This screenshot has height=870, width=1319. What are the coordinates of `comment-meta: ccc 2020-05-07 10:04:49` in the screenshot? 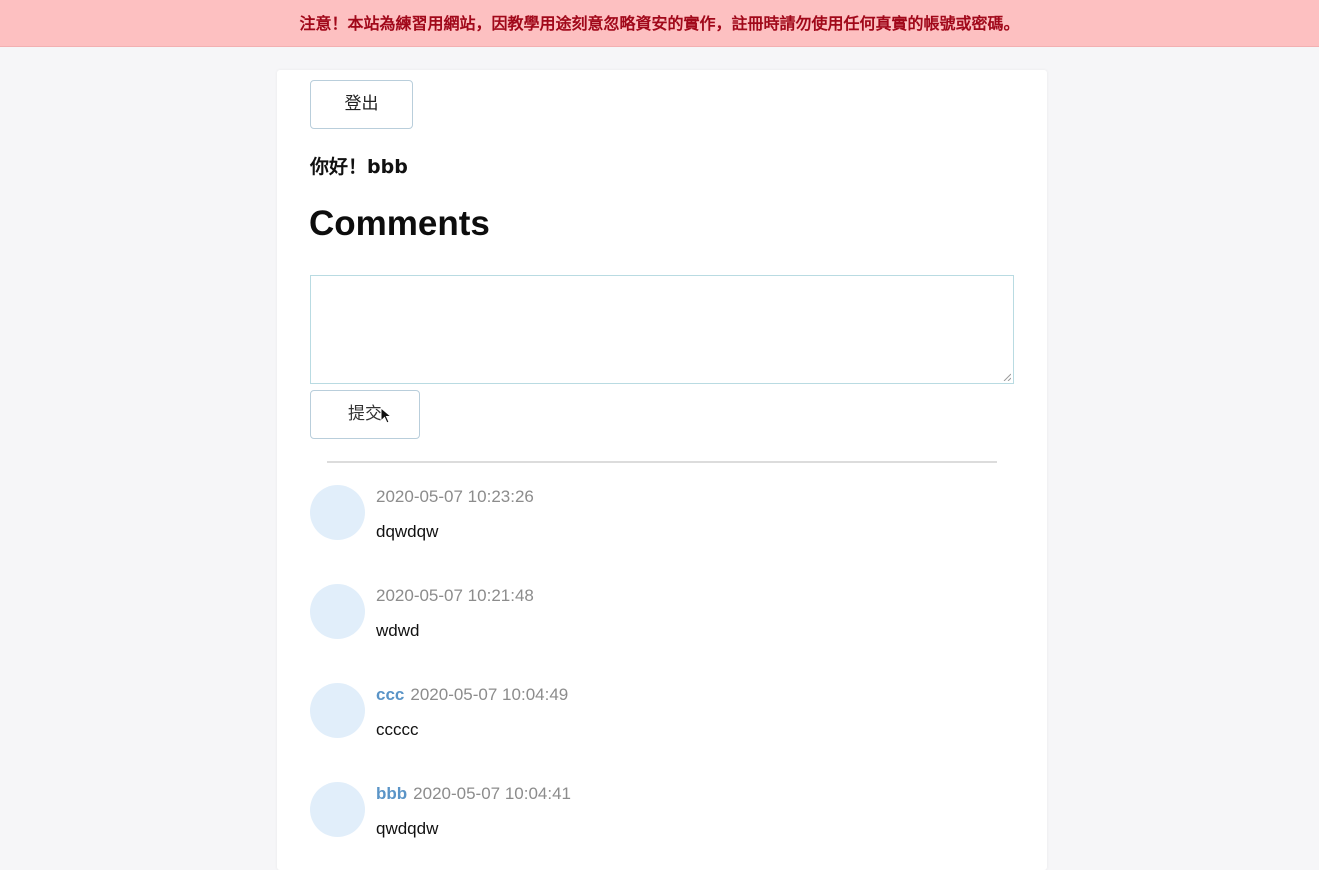 It's located at (472, 695).